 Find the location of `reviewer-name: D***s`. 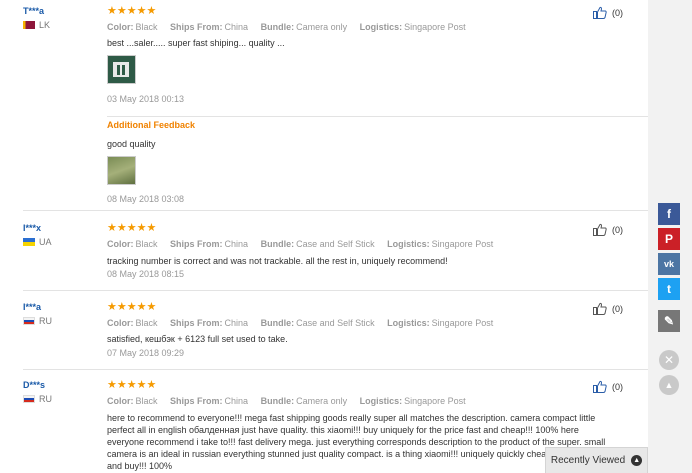

reviewer-name: D***s is located at coordinates (34, 385).